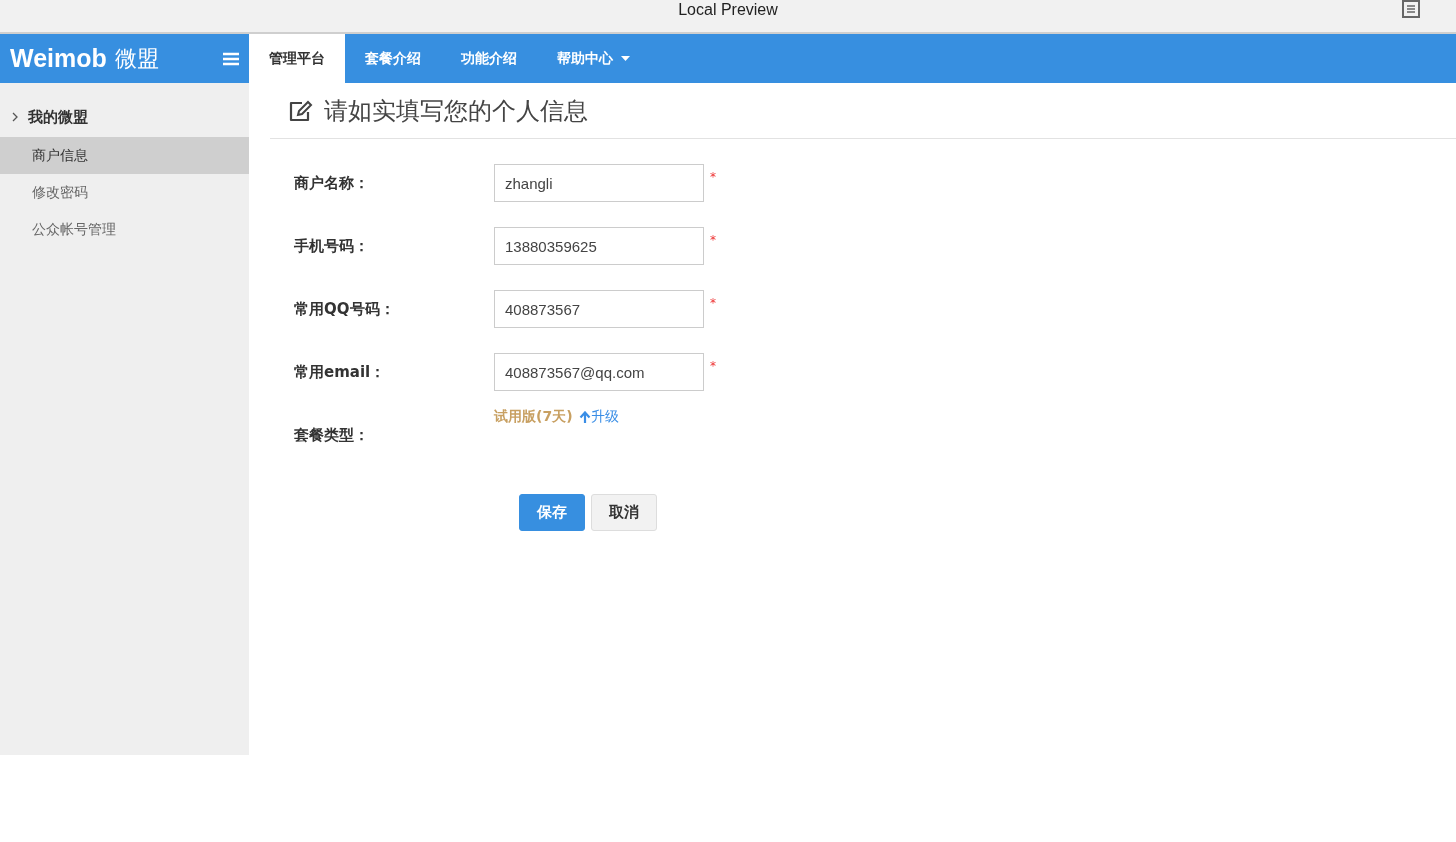  Describe the element at coordinates (533, 417) in the screenshot. I see `plan-text: 试用版(7天)` at that location.